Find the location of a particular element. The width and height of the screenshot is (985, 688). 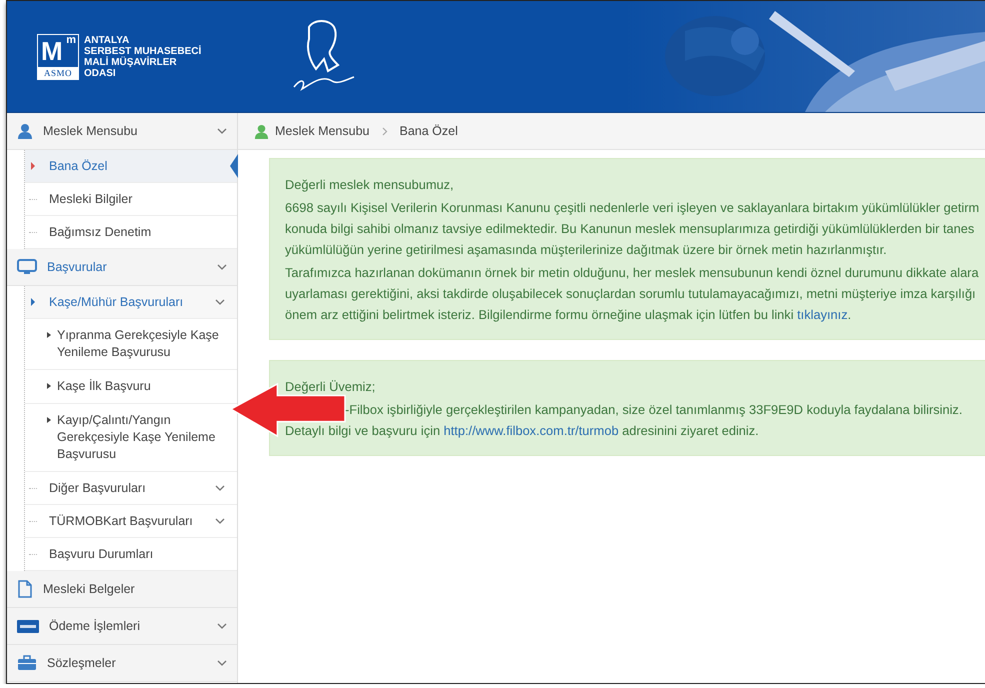

notice-text: uyarlaması gerektiğini, aksi takdirde oluşabilecek sonuçlardan sorumlu tutulamayacağımızı, metni müşteriye imza karşılığı is located at coordinates (631, 294).